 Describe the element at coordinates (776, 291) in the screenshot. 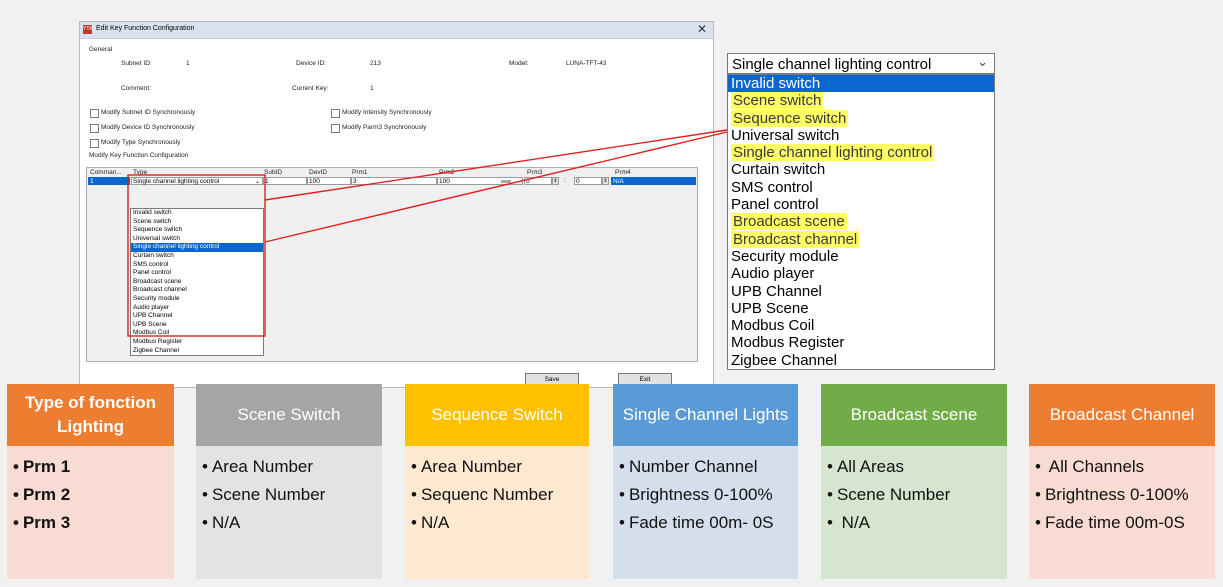

I see `zoomed-option-label: UPB Channel` at that location.